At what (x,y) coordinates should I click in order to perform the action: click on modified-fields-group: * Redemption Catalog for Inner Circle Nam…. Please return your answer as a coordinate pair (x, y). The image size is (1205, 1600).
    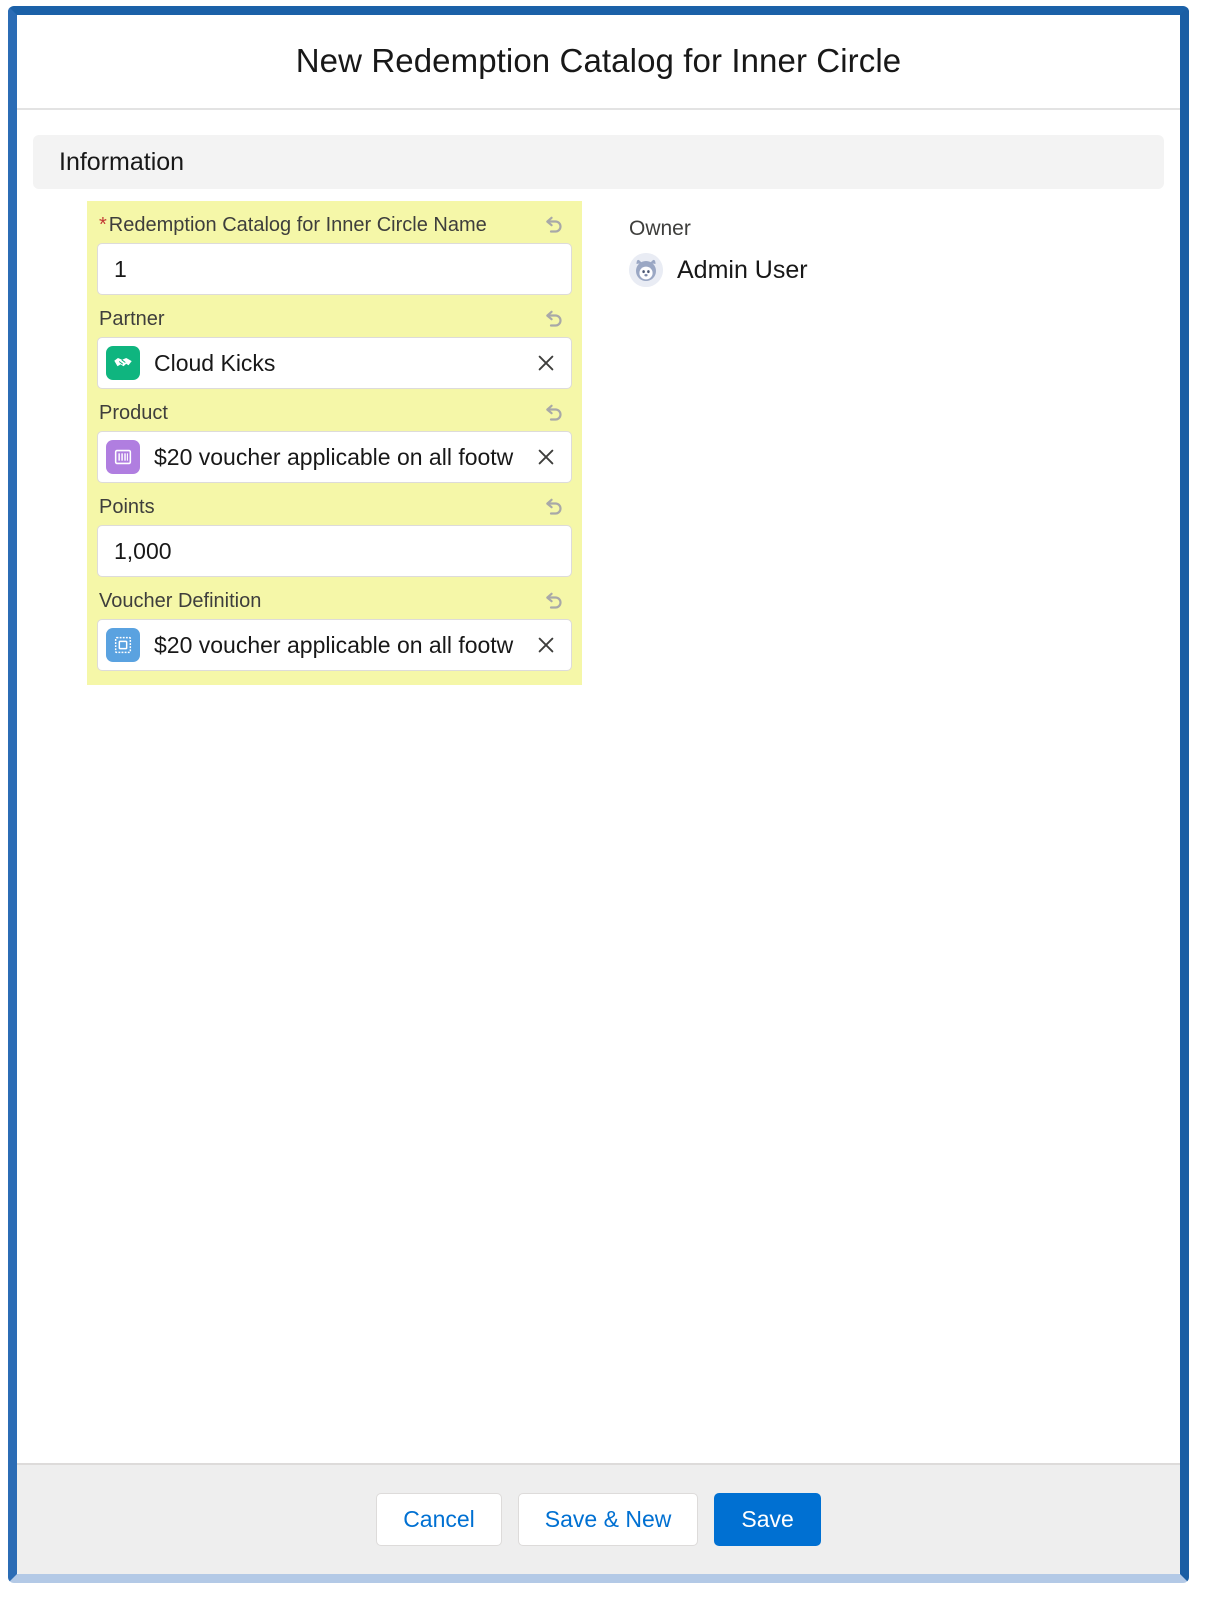
    Looking at the image, I should click on (334, 443).